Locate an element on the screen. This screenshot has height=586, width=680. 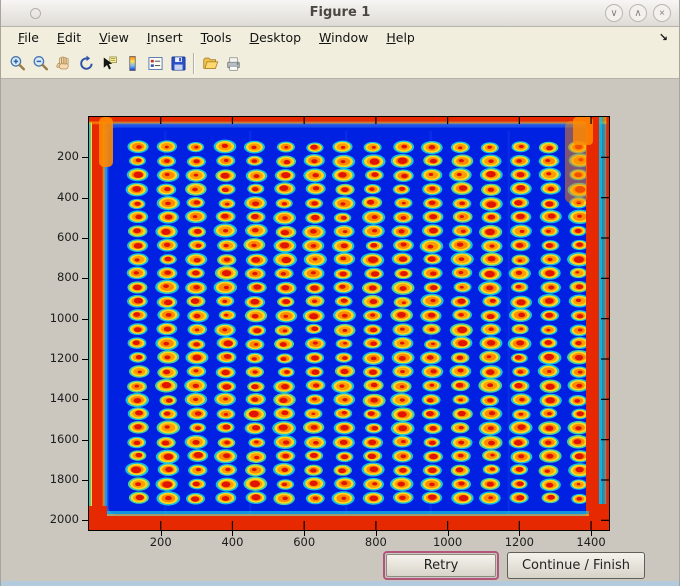
y-tick-label: 200 is located at coordinates (68, 156).